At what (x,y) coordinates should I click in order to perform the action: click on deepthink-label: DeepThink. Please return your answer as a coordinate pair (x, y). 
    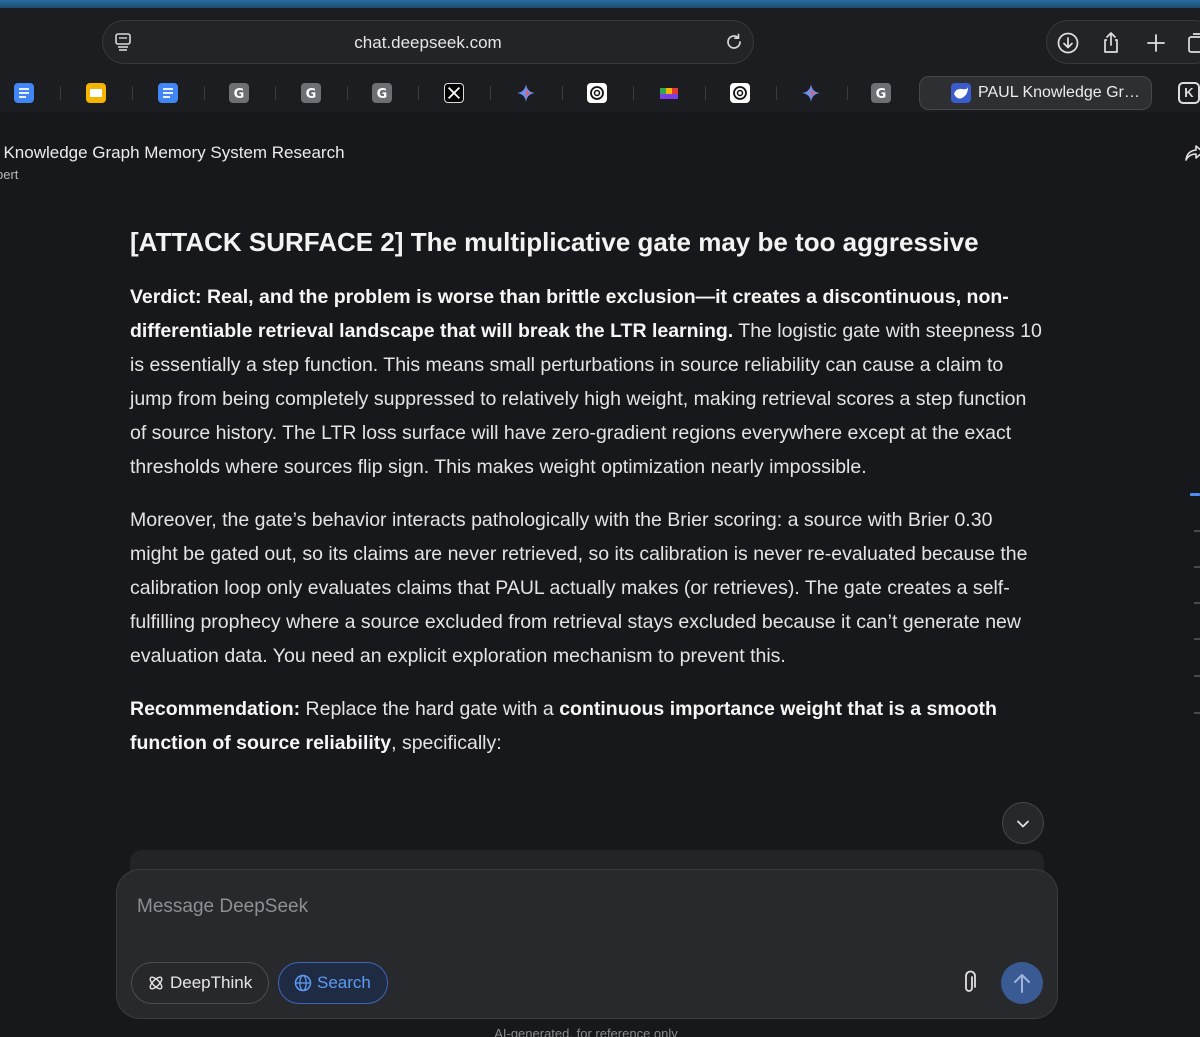
    Looking at the image, I should click on (211, 982).